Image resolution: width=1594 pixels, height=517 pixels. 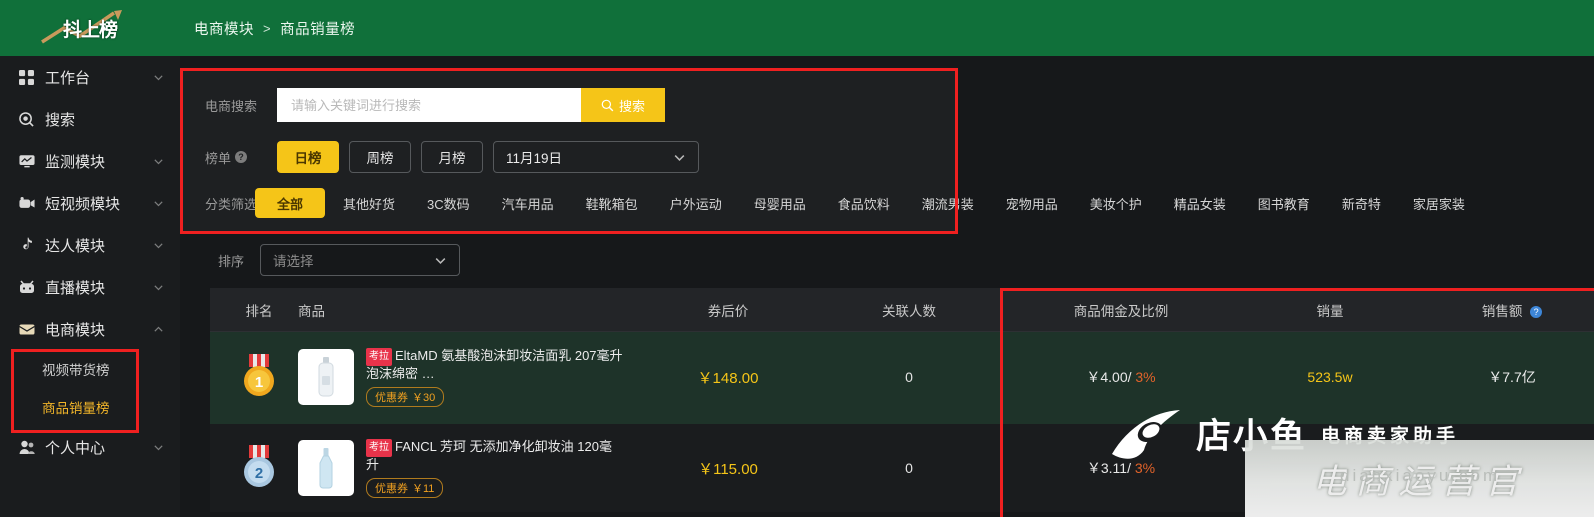 I want to click on sidebar-item-live: 直播模块, so click(x=90, y=287).